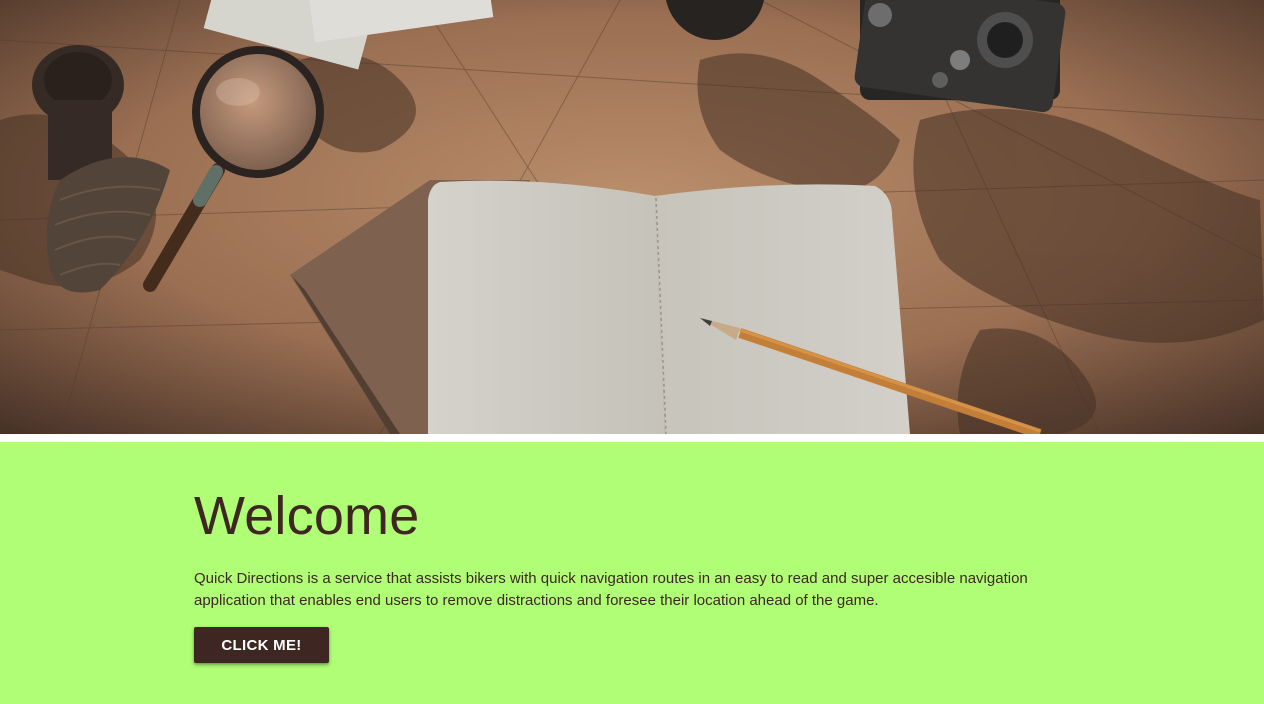 This screenshot has height=704, width=1264. Describe the element at coordinates (307, 516) in the screenshot. I see `welcome-heading: Welcome` at that location.